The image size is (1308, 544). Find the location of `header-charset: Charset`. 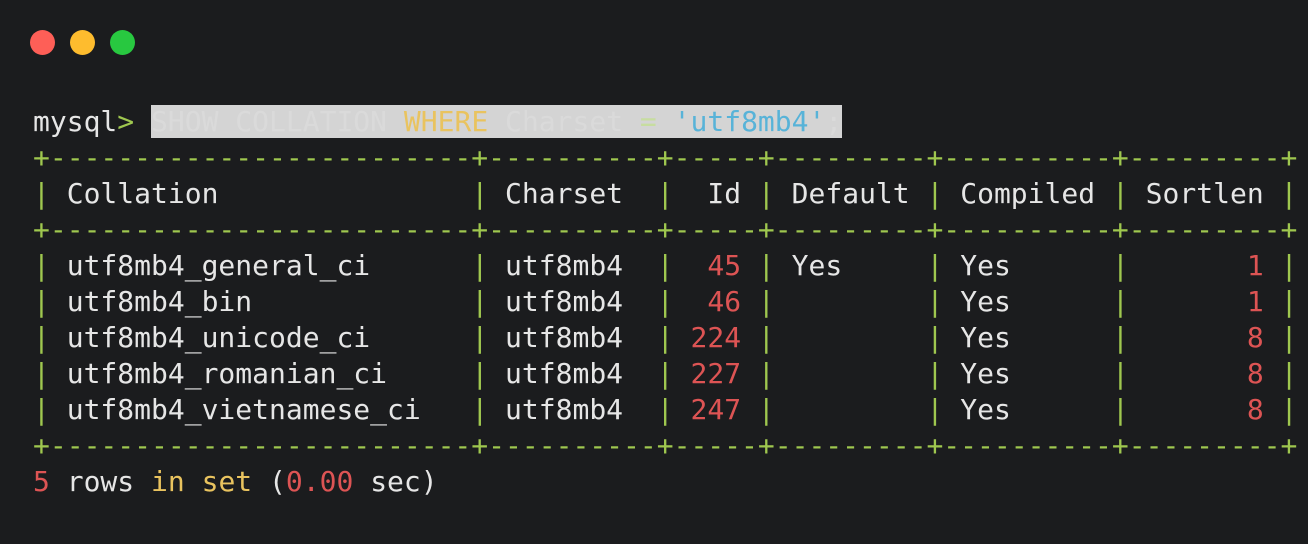

header-charset: Charset is located at coordinates (564, 193).